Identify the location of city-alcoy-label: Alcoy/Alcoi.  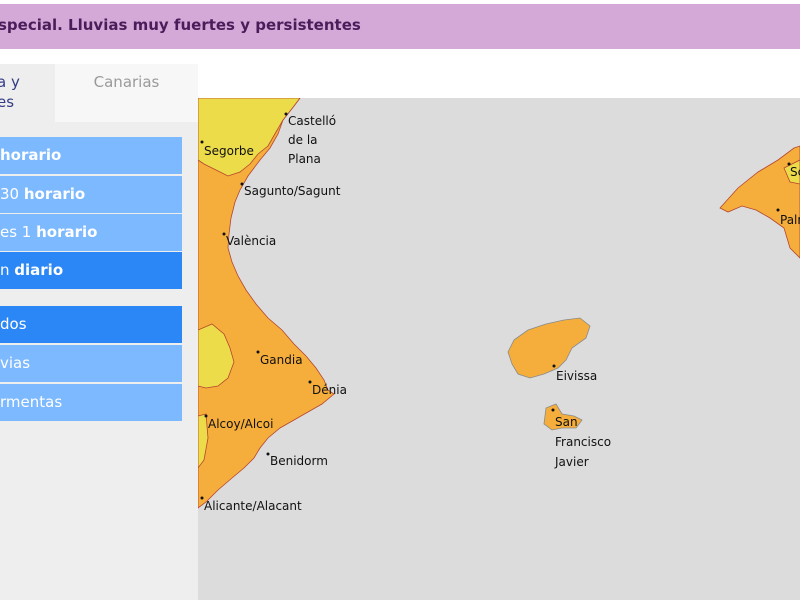
(240, 424).